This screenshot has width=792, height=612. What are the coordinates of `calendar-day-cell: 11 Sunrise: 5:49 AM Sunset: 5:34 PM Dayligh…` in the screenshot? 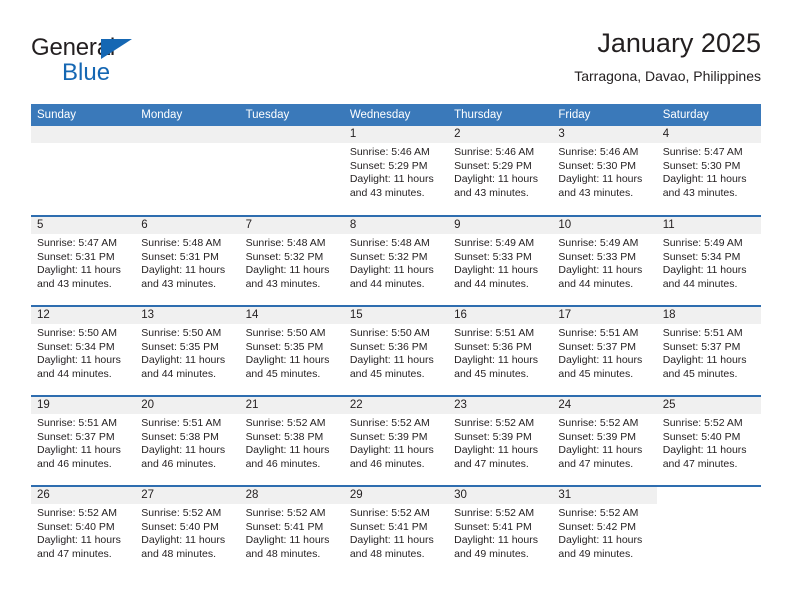 It's located at (708, 260).